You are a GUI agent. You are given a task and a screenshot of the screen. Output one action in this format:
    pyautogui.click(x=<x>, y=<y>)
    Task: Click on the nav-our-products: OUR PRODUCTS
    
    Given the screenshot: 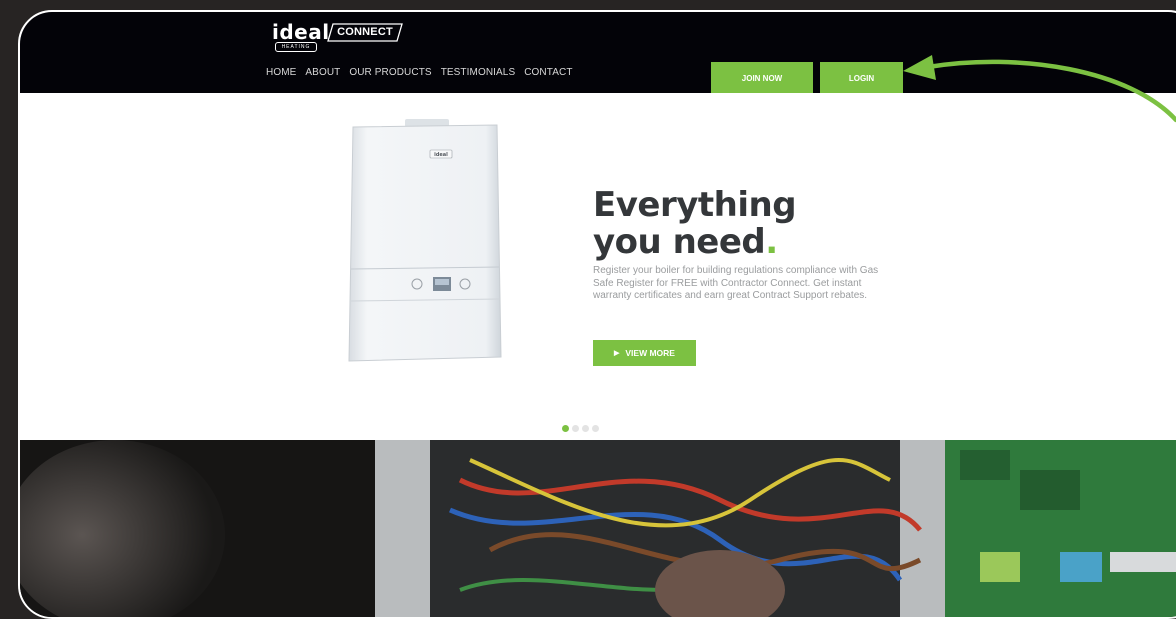 What is the action you would take?
    pyautogui.click(x=390, y=72)
    